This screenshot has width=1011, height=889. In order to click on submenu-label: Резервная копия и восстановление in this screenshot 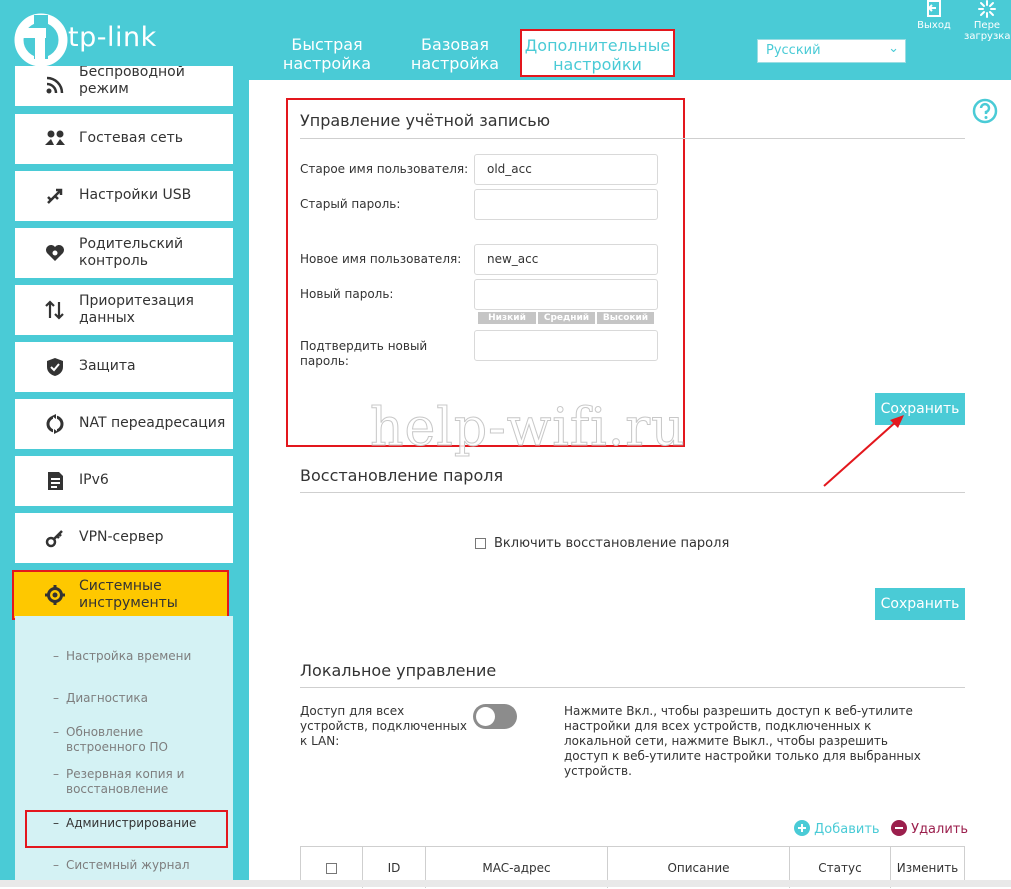, I will do `click(125, 781)`.